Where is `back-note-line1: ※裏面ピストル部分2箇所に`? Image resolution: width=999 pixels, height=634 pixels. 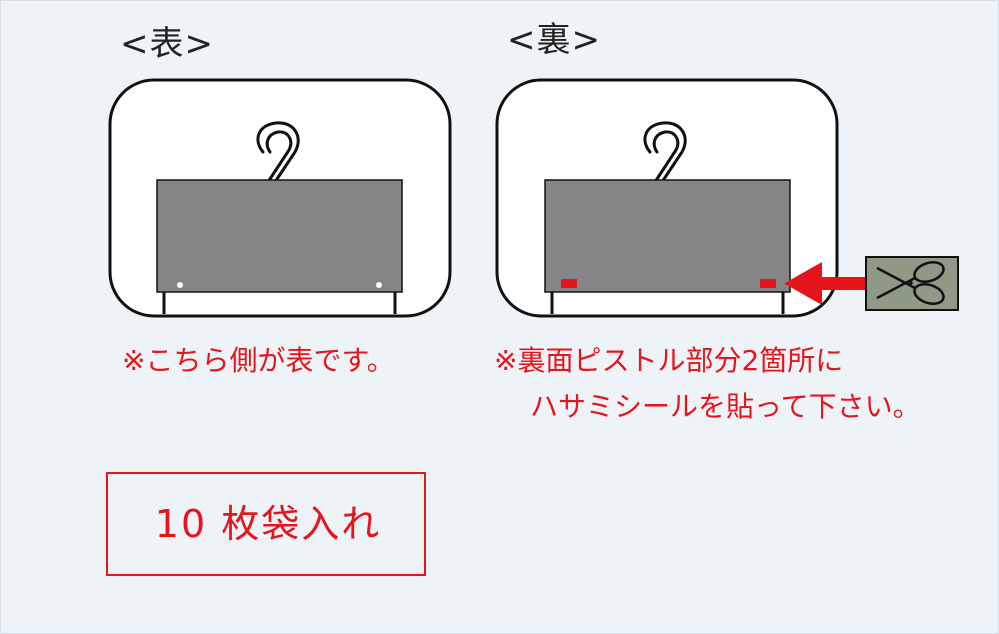
back-note-line1: ※裏面ピストル部分2箇所に is located at coordinates (669, 360).